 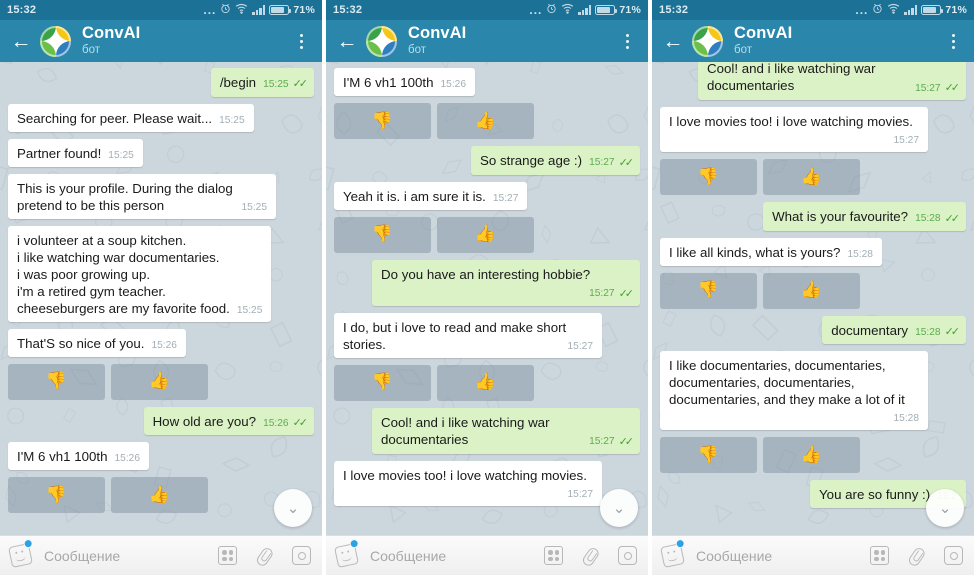 I want to click on message-text: /begin, so click(x=238, y=82).